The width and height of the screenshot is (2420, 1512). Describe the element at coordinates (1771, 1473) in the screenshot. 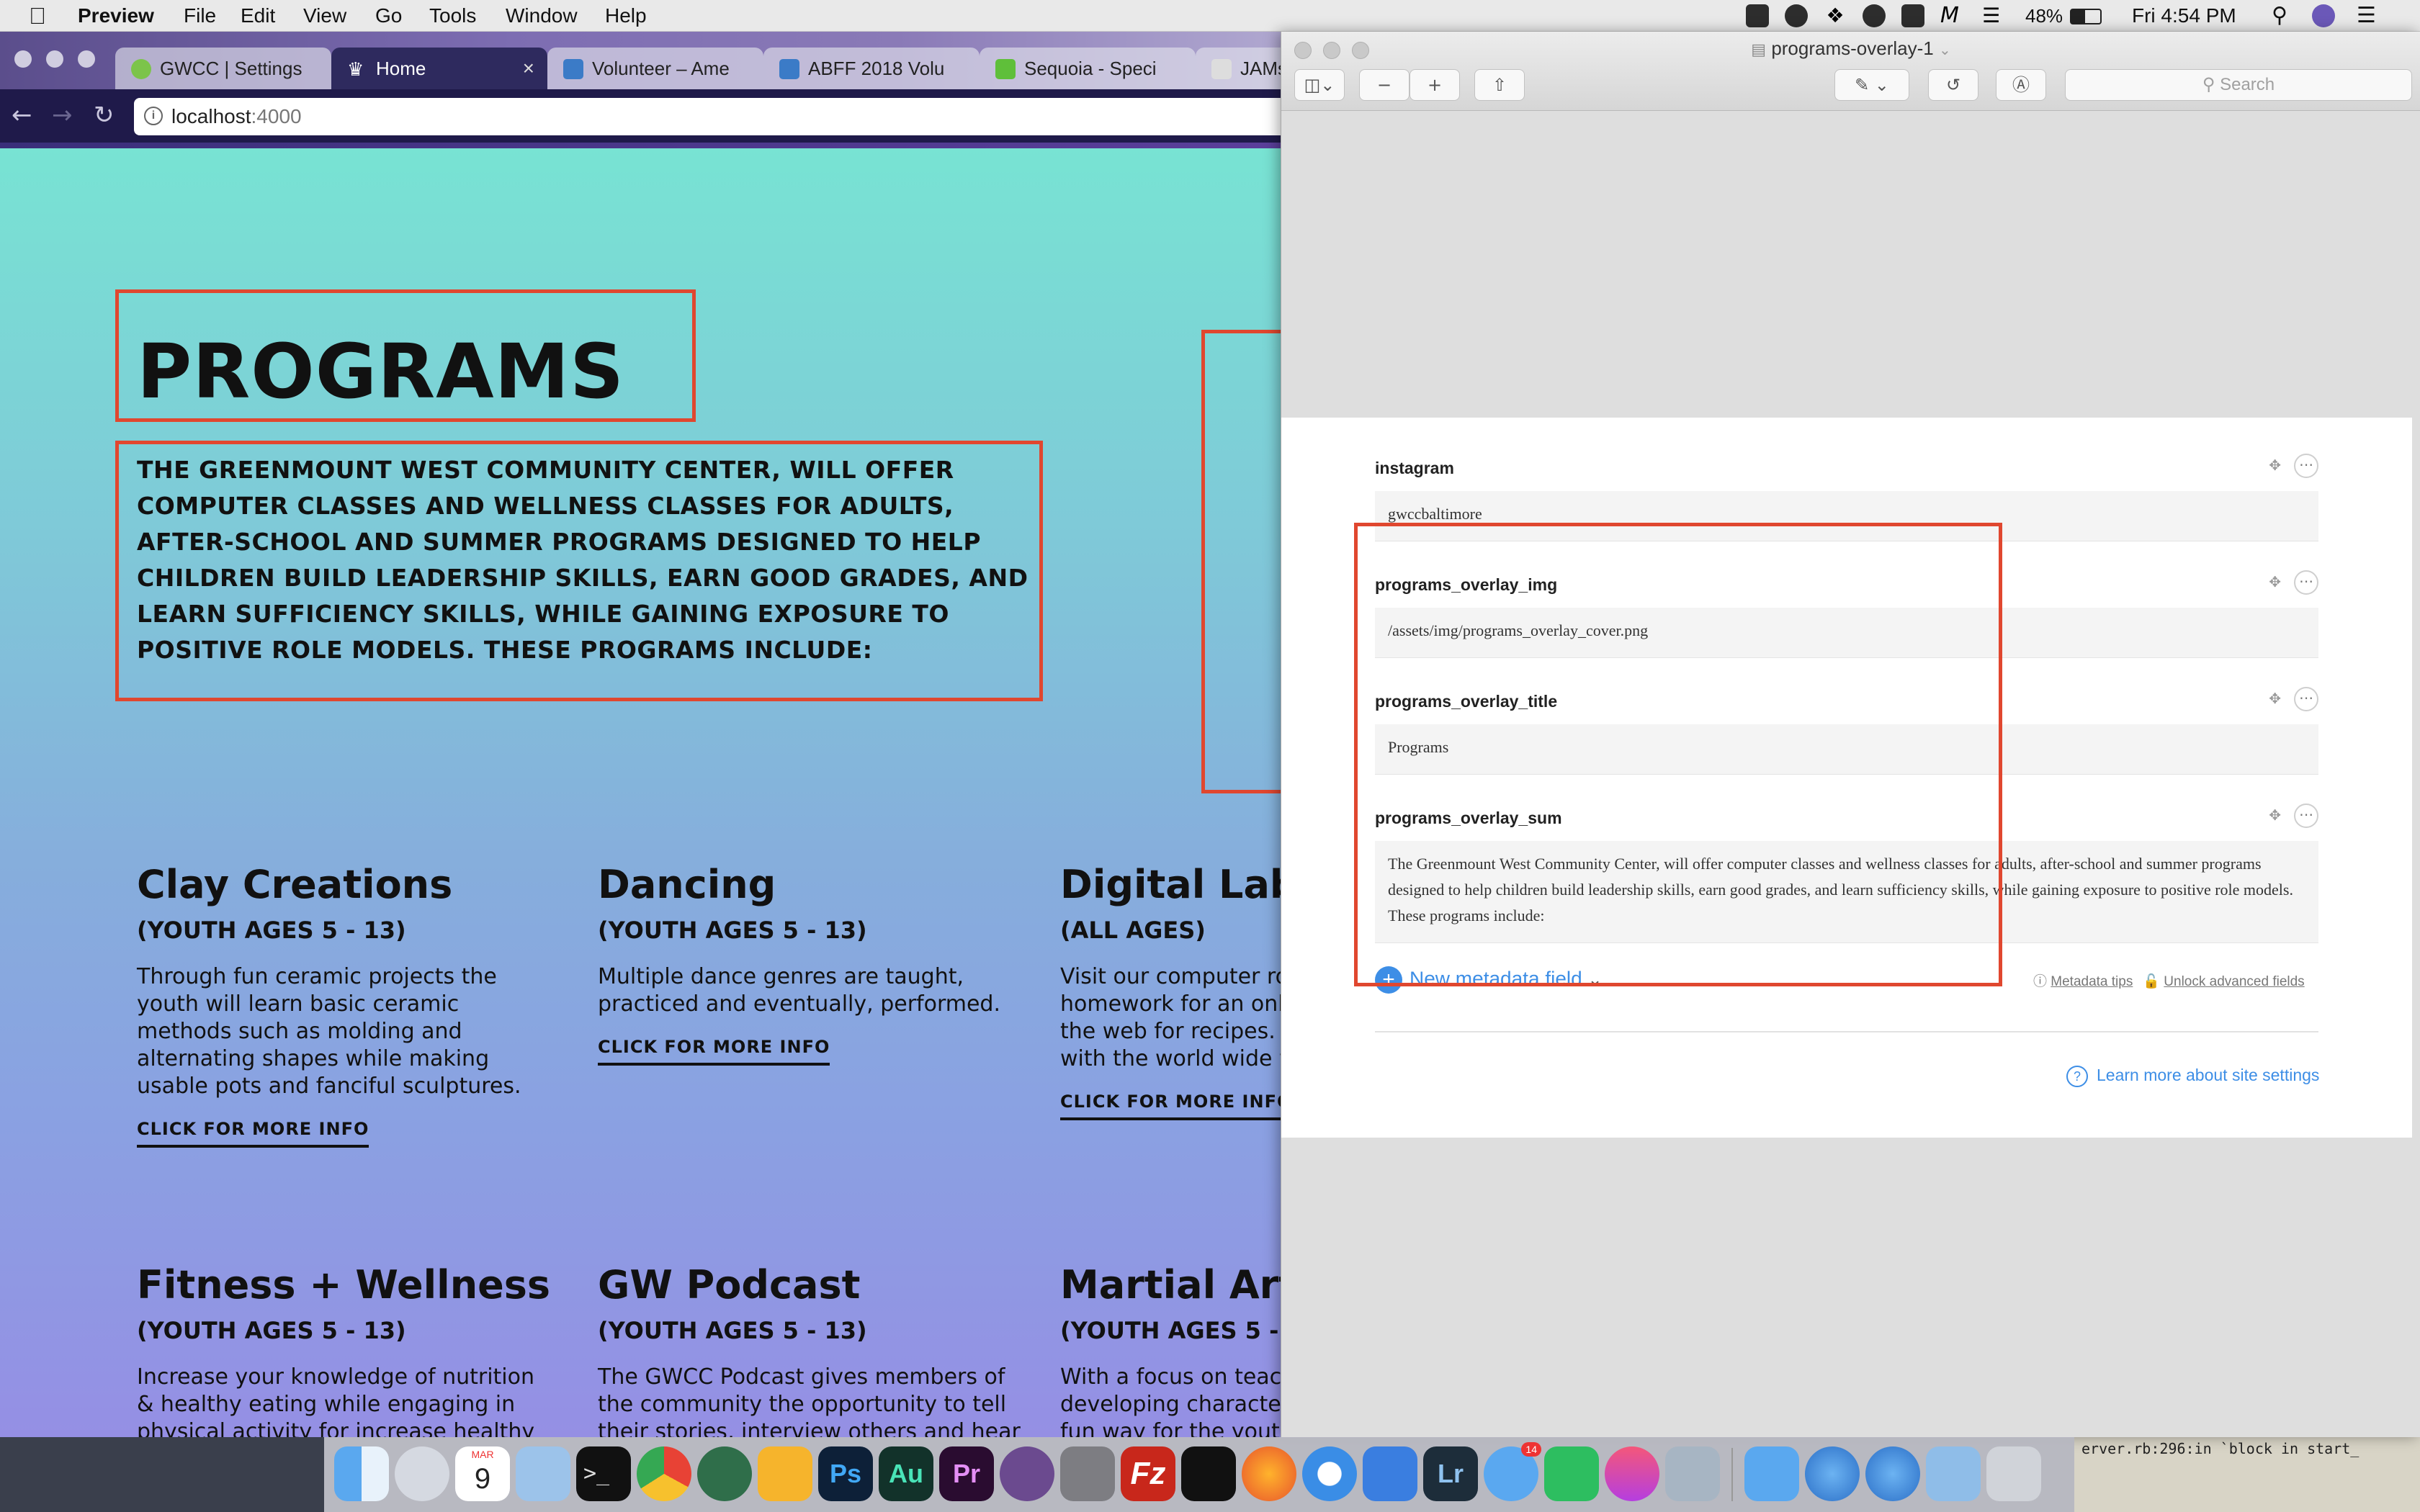

I see `applications-folder-icon` at that location.